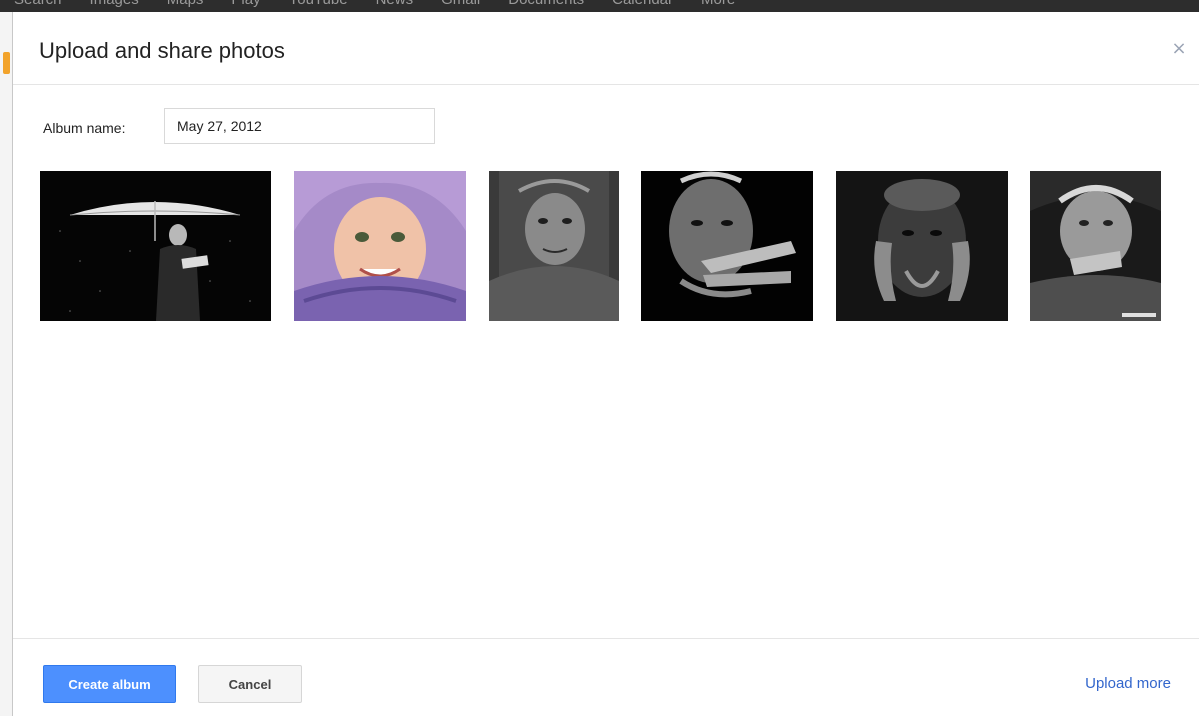 Image resolution: width=1199 pixels, height=716 pixels. What do you see at coordinates (299, 126) in the screenshot?
I see `album-name-input` at bounding box center [299, 126].